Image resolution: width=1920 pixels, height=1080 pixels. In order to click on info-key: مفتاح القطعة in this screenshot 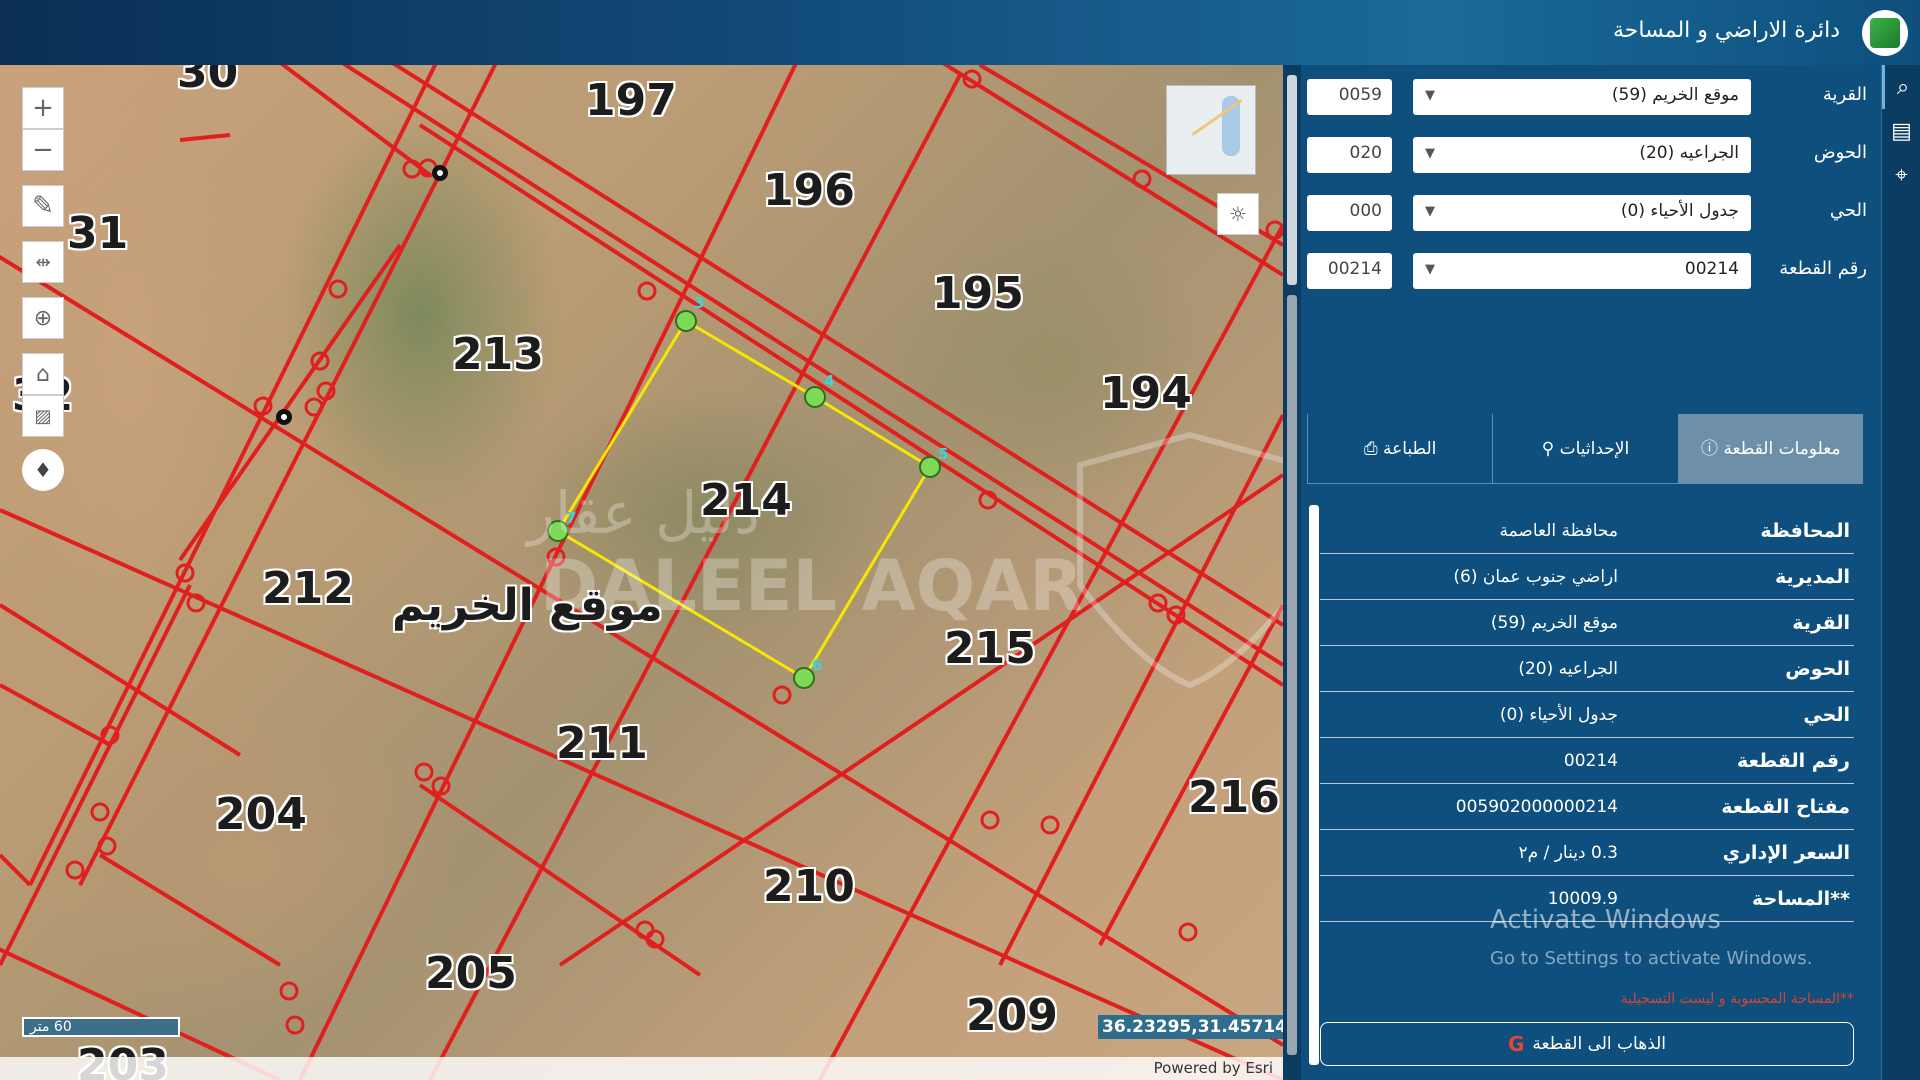, I will do `click(1785, 806)`.